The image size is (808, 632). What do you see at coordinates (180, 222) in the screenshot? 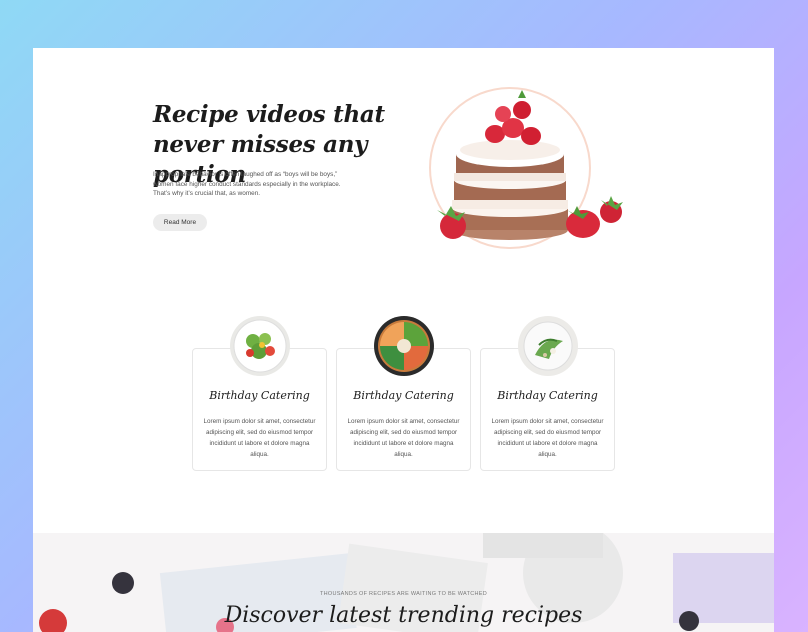
I see `read-more-button: Read More` at bounding box center [180, 222].